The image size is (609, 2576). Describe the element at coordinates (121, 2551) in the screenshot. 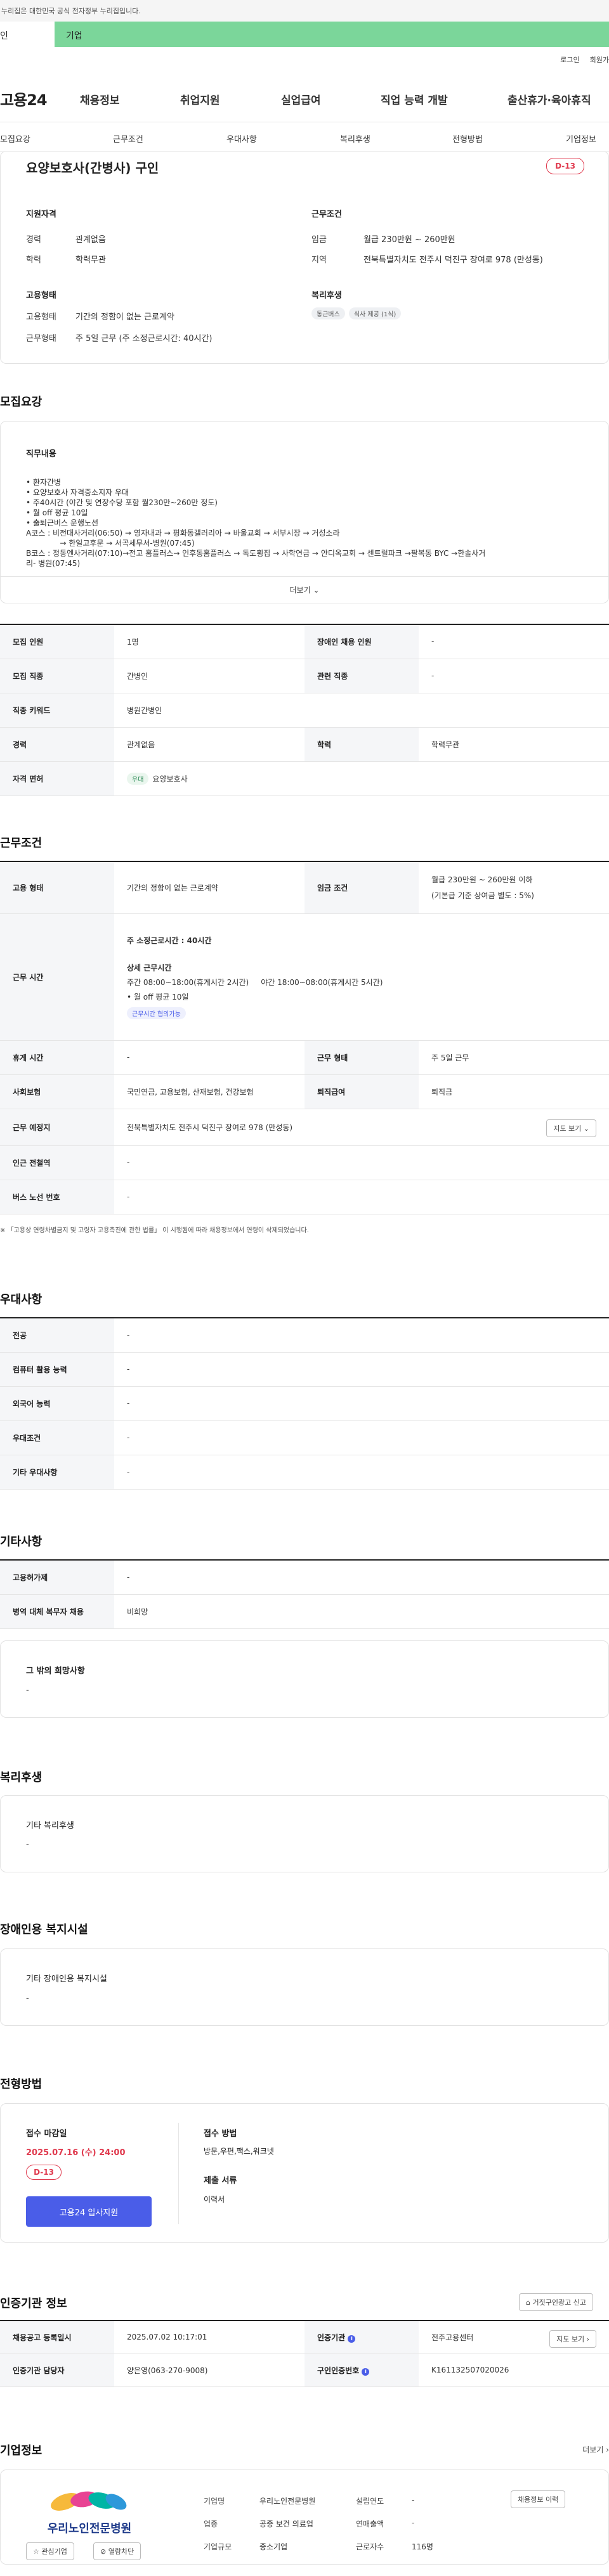

I see `block-label: 열람차단` at that location.